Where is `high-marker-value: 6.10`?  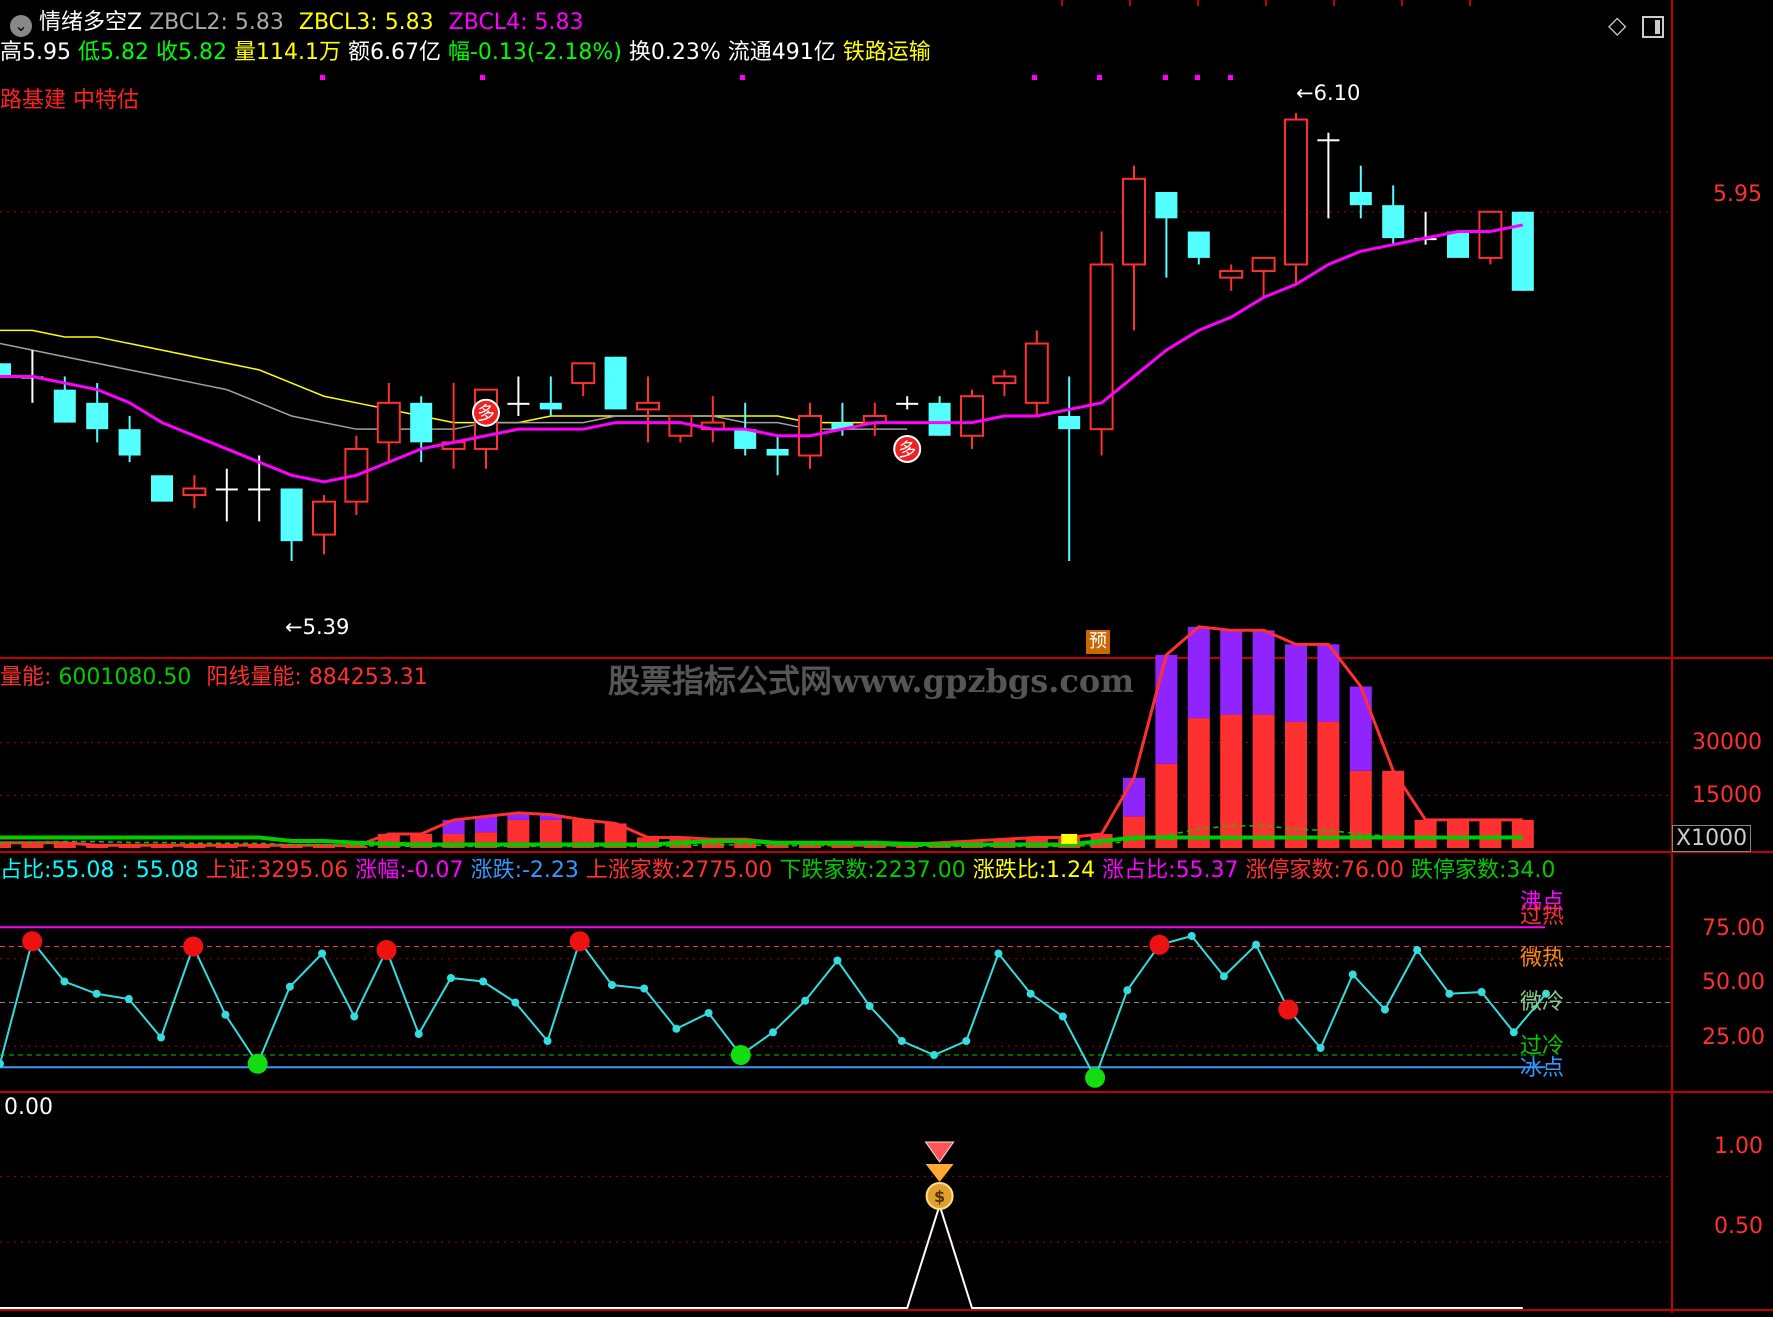 high-marker-value: 6.10 is located at coordinates (1337, 93).